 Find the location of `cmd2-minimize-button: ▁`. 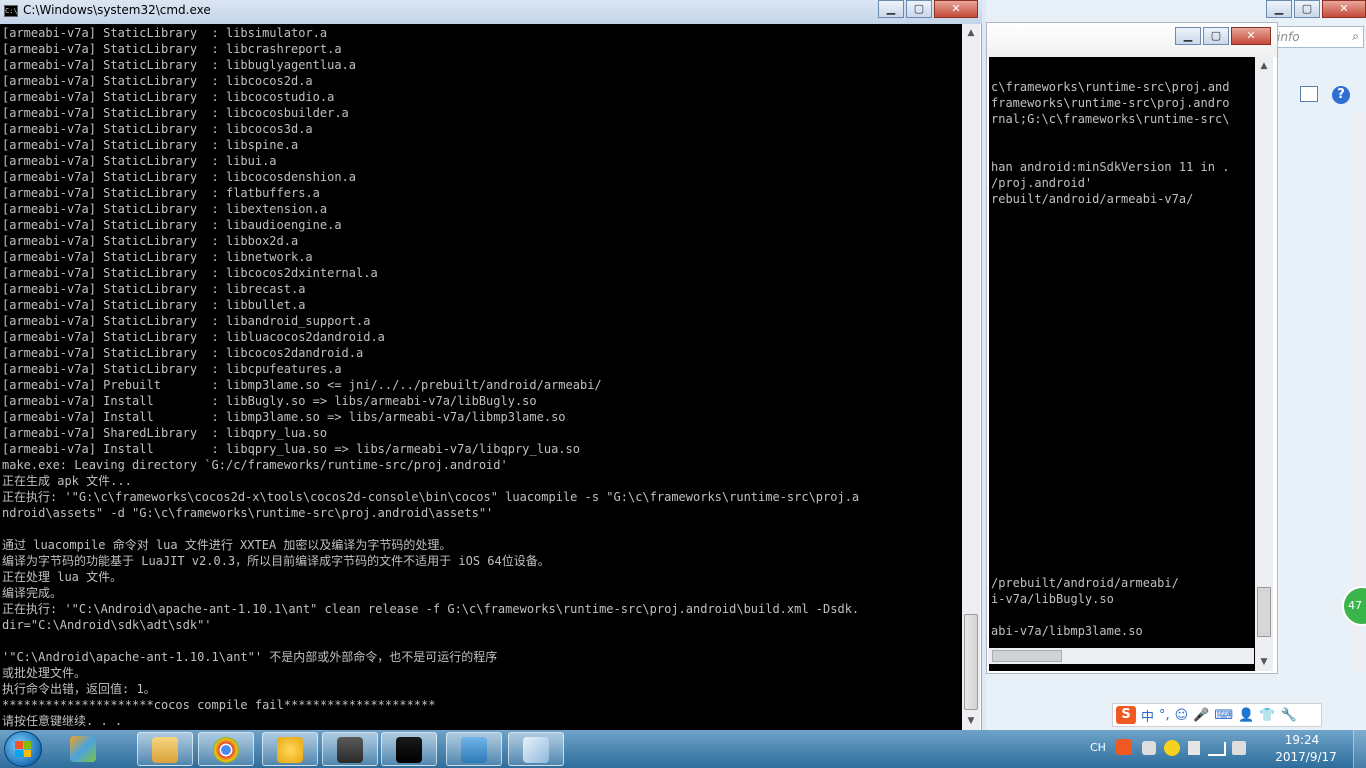

cmd2-minimize-button: ▁ is located at coordinates (1188, 36).